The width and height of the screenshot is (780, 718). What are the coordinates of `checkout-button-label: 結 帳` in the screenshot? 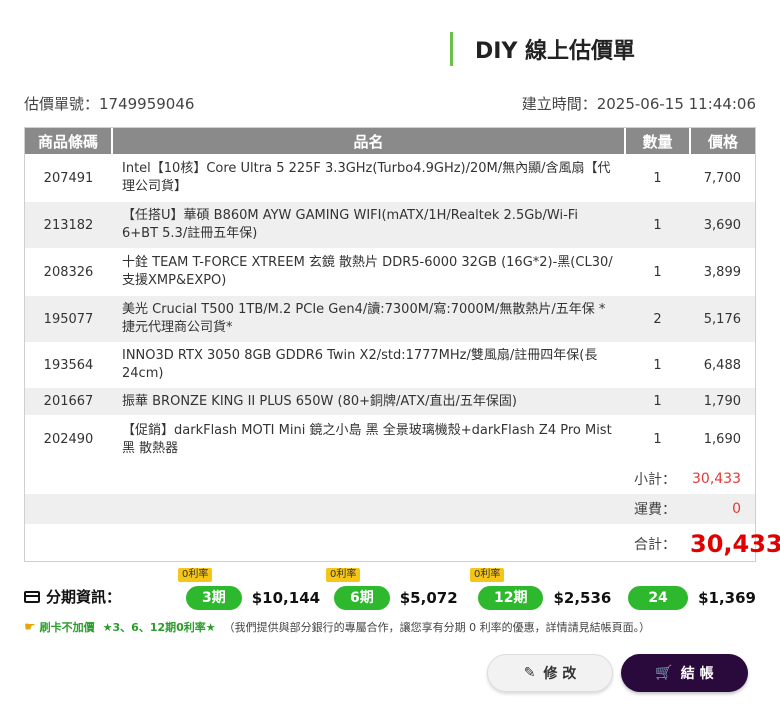 It's located at (697, 674).